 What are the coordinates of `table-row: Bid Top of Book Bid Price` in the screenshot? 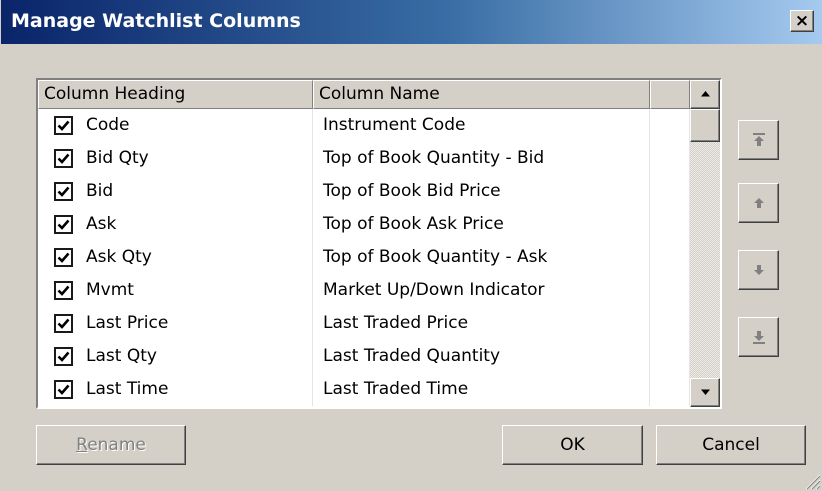 It's located at (364, 191).